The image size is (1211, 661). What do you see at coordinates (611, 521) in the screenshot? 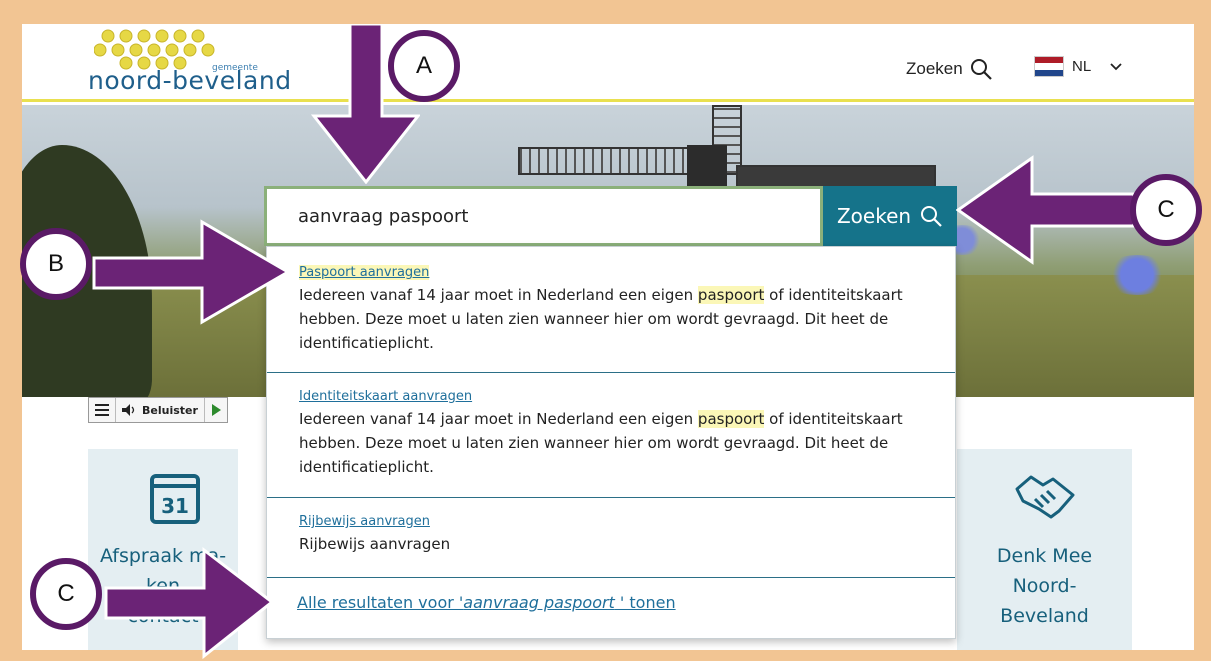
I see `suggestion-link: Rijbewijs aanvragen` at bounding box center [611, 521].